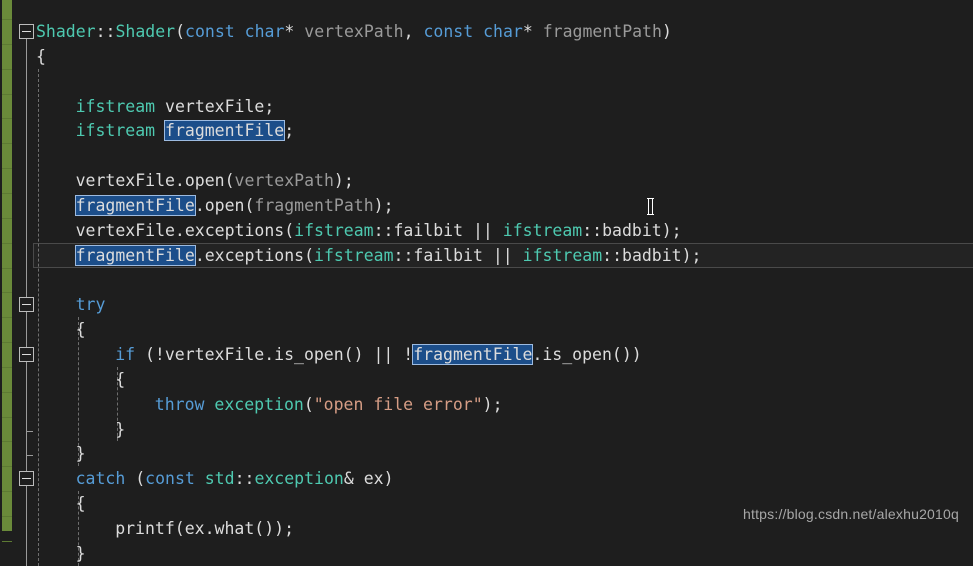 This screenshot has width=973, height=566. I want to click on change-bar-segment, so click(7, 541).